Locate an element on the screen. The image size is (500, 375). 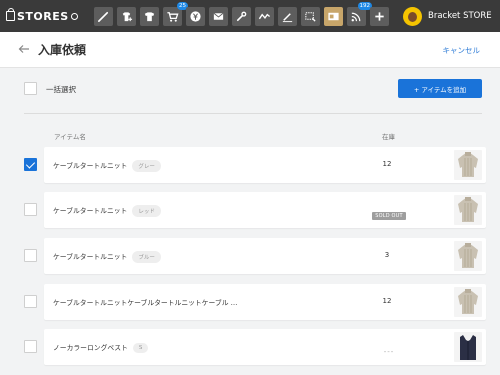
tshirt-add-icon is located at coordinates (127, 16).